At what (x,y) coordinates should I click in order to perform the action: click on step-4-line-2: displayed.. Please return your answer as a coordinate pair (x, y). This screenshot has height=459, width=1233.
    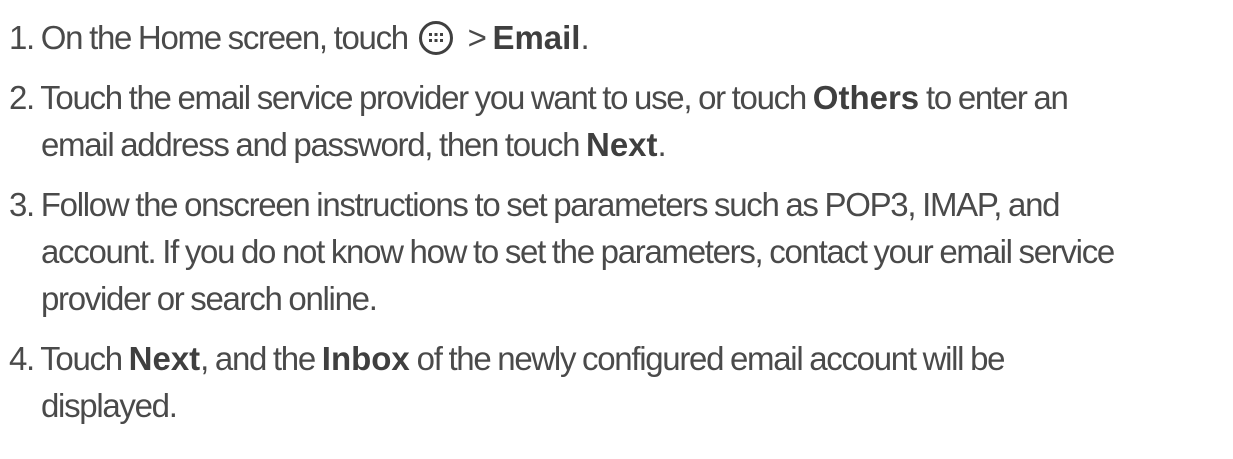
    Looking at the image, I should click on (109, 405).